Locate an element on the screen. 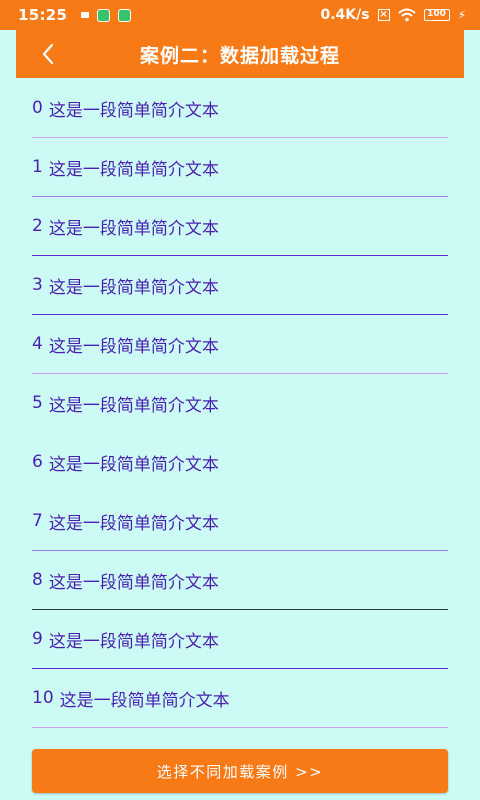 This screenshot has width=480, height=800. list-item: 0 这是一段简单简介文本 is located at coordinates (240, 108).